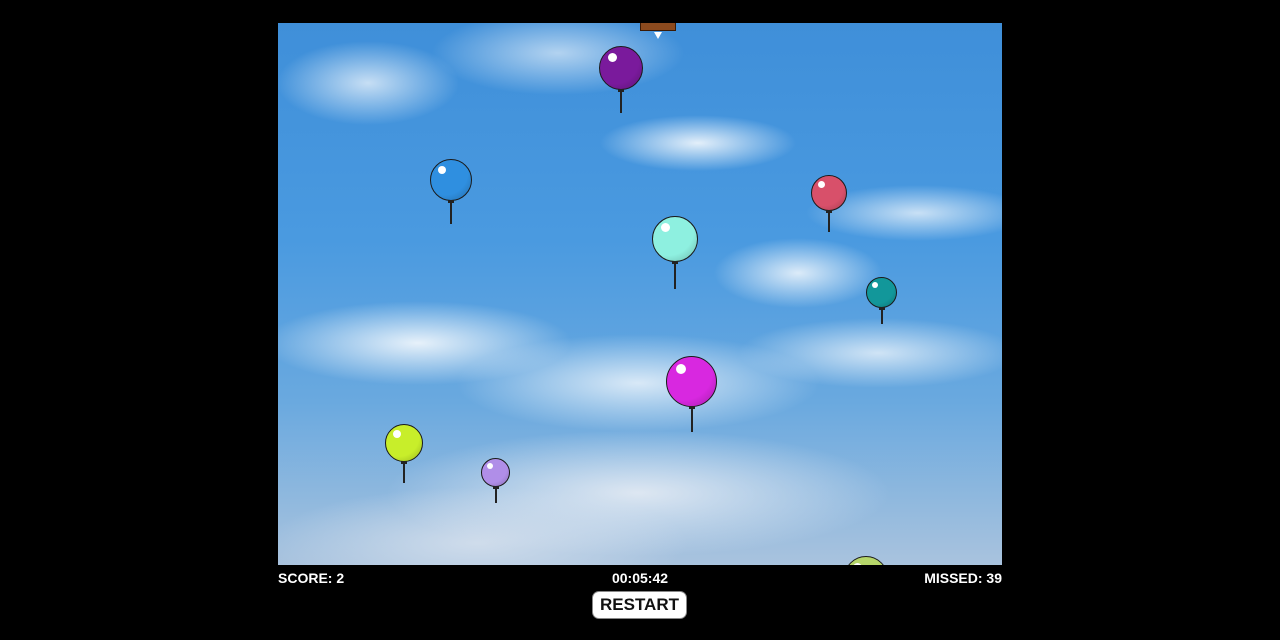 Image resolution: width=1280 pixels, height=640 pixels. I want to click on balloon-teal, so click(881, 302).